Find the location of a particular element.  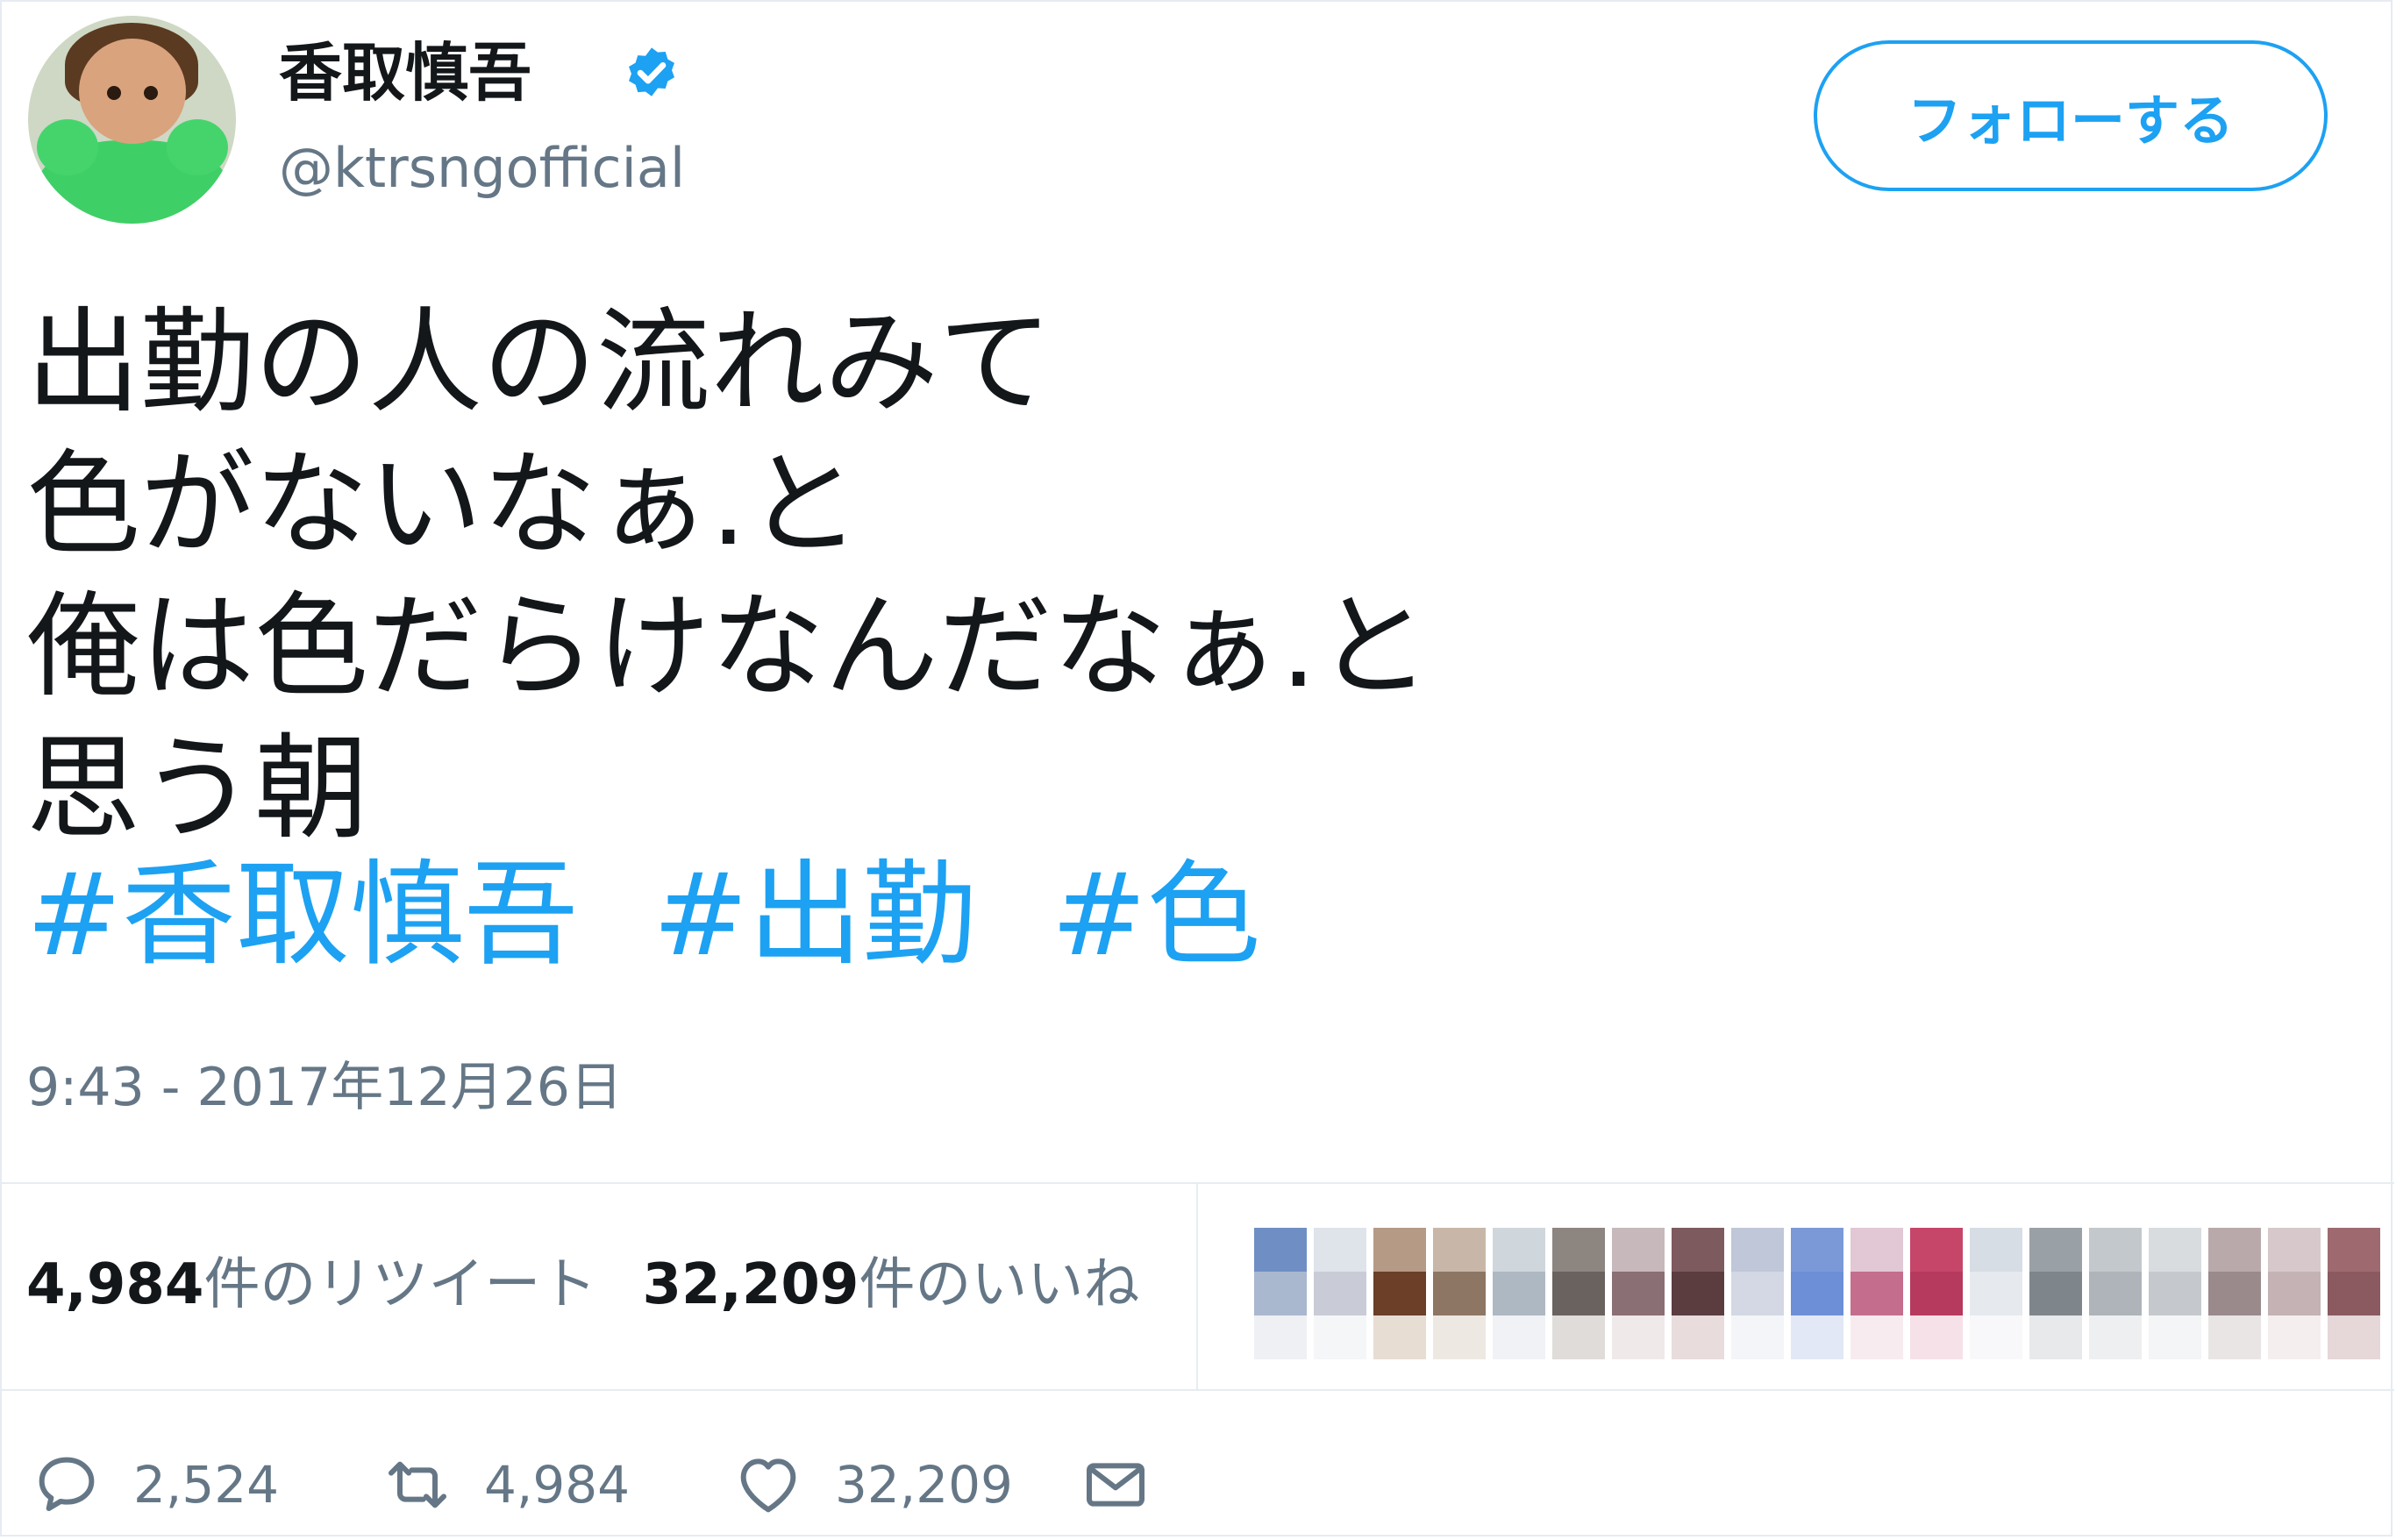

likes-stat: 32,209件のいいね is located at coordinates (891, 1284).